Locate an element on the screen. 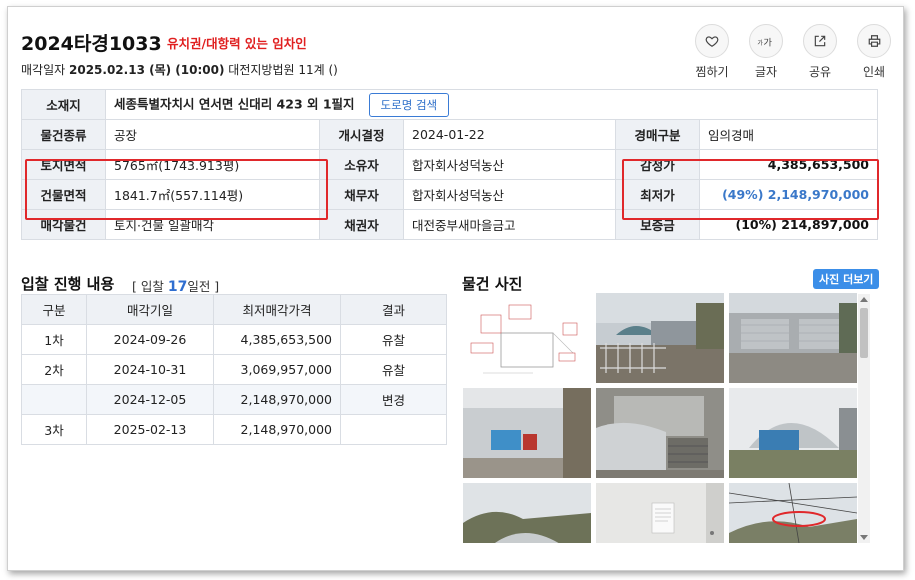 This screenshot has height=580, width=915. print-icon is located at coordinates (874, 41).